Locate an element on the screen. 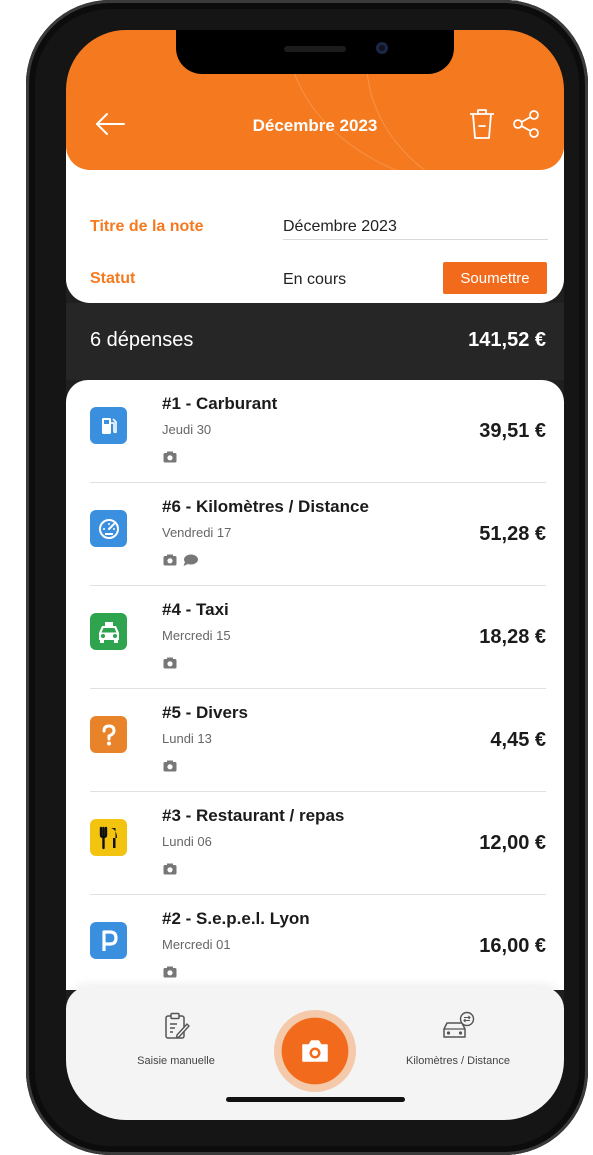 The image size is (593, 1155). expense-amount: 51,28 € is located at coordinates (512, 534).